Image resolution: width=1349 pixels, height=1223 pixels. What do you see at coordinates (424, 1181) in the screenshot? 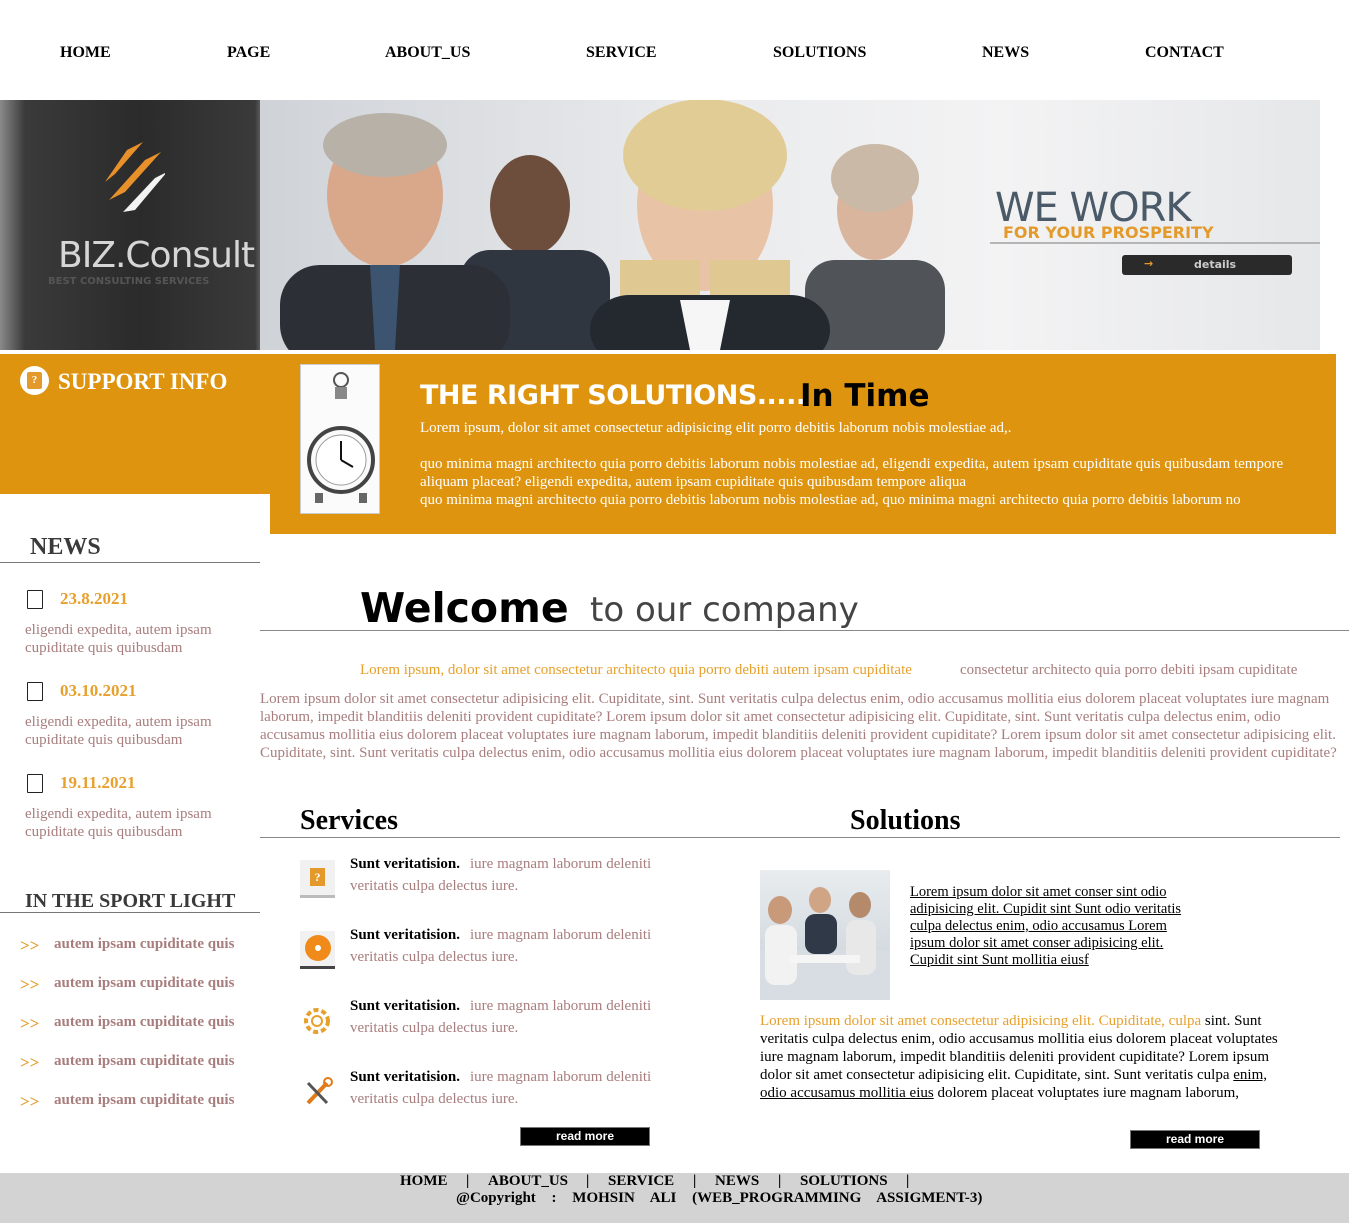
I see `footer-link-home: HOME` at bounding box center [424, 1181].